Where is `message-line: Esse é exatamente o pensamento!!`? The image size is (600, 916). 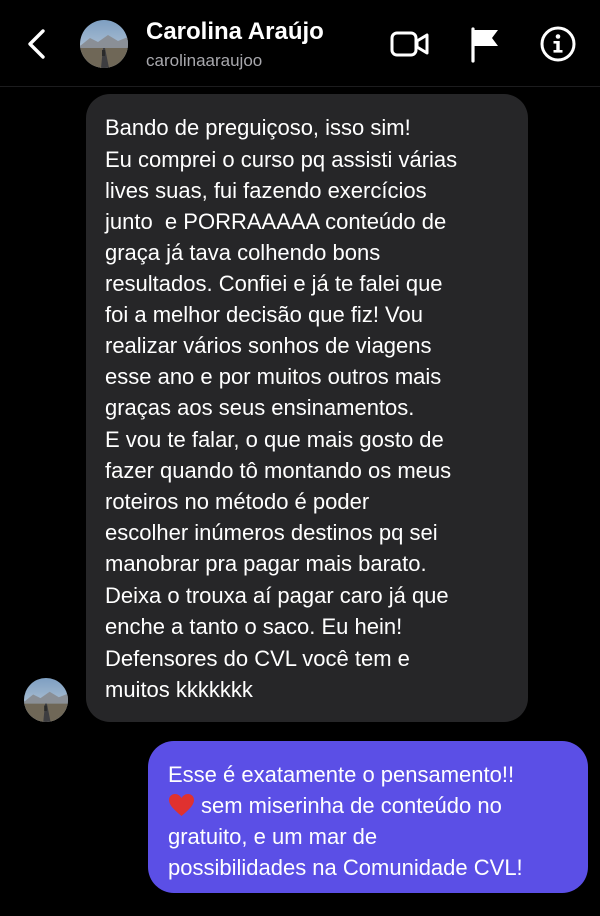
message-line: Esse é exatamente o pensamento!! is located at coordinates (341, 774).